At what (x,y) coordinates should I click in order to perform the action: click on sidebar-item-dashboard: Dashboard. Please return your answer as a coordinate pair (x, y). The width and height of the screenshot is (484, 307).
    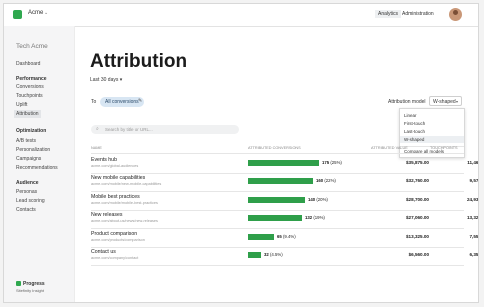
    Looking at the image, I should click on (28, 64).